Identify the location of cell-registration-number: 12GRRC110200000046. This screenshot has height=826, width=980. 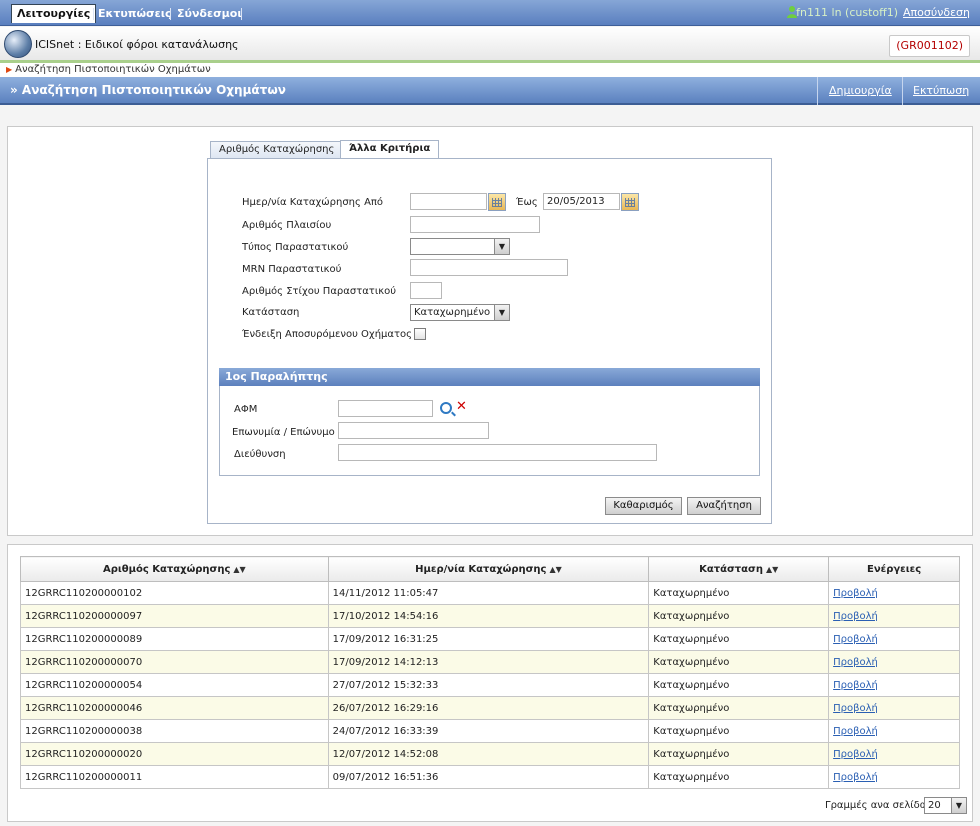
(174, 708).